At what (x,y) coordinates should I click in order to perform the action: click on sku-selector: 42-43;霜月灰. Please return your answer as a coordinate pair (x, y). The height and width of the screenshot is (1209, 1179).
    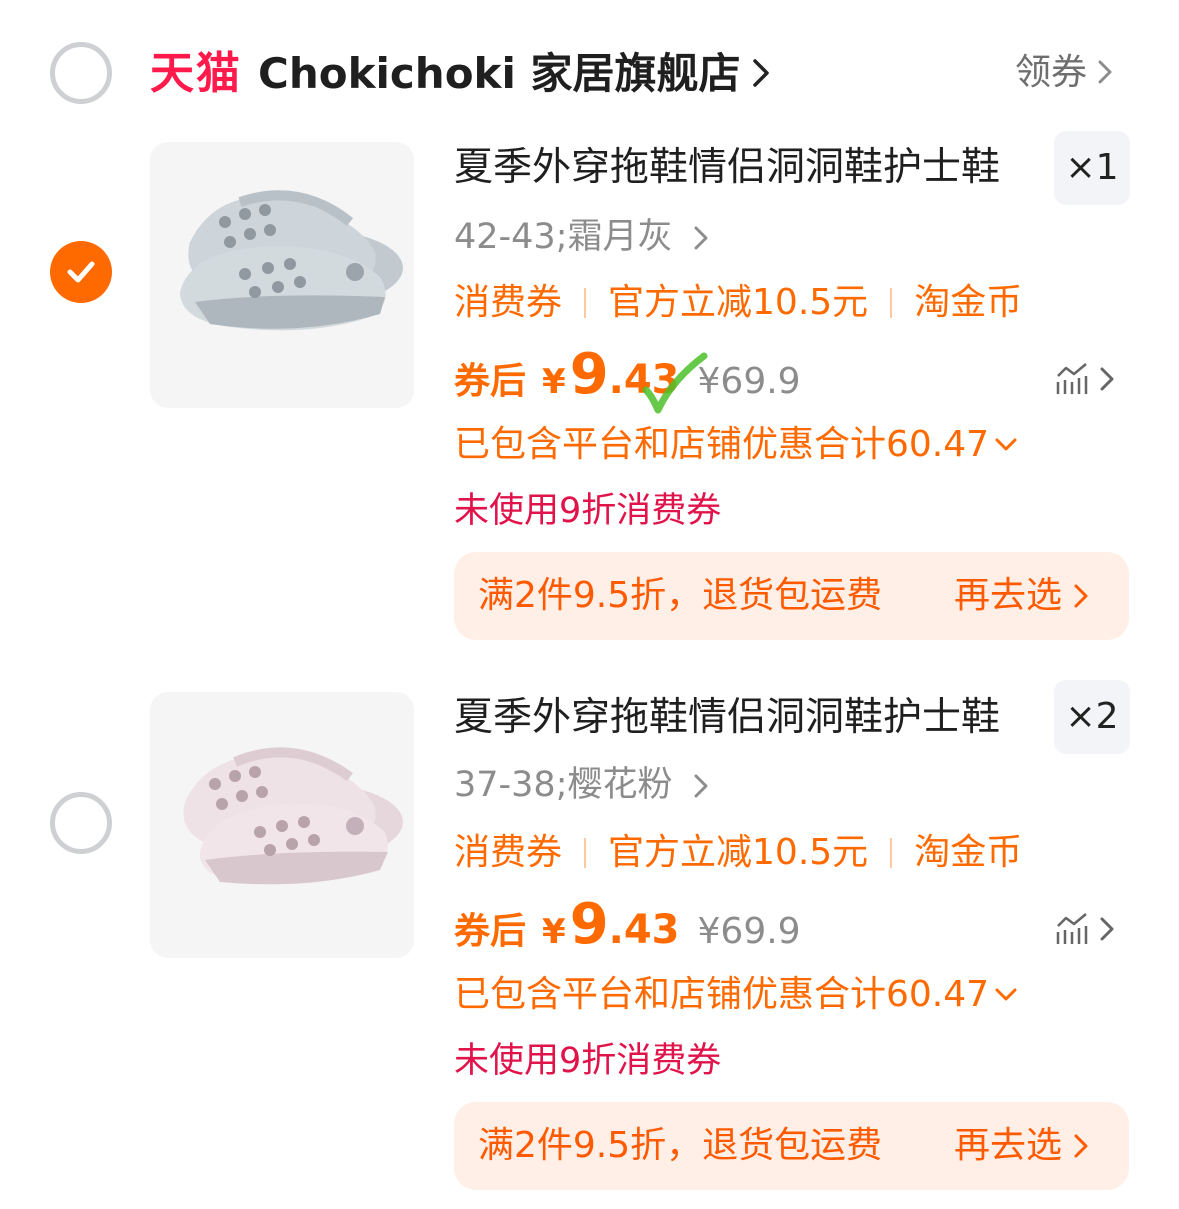
    Looking at the image, I should click on (581, 237).